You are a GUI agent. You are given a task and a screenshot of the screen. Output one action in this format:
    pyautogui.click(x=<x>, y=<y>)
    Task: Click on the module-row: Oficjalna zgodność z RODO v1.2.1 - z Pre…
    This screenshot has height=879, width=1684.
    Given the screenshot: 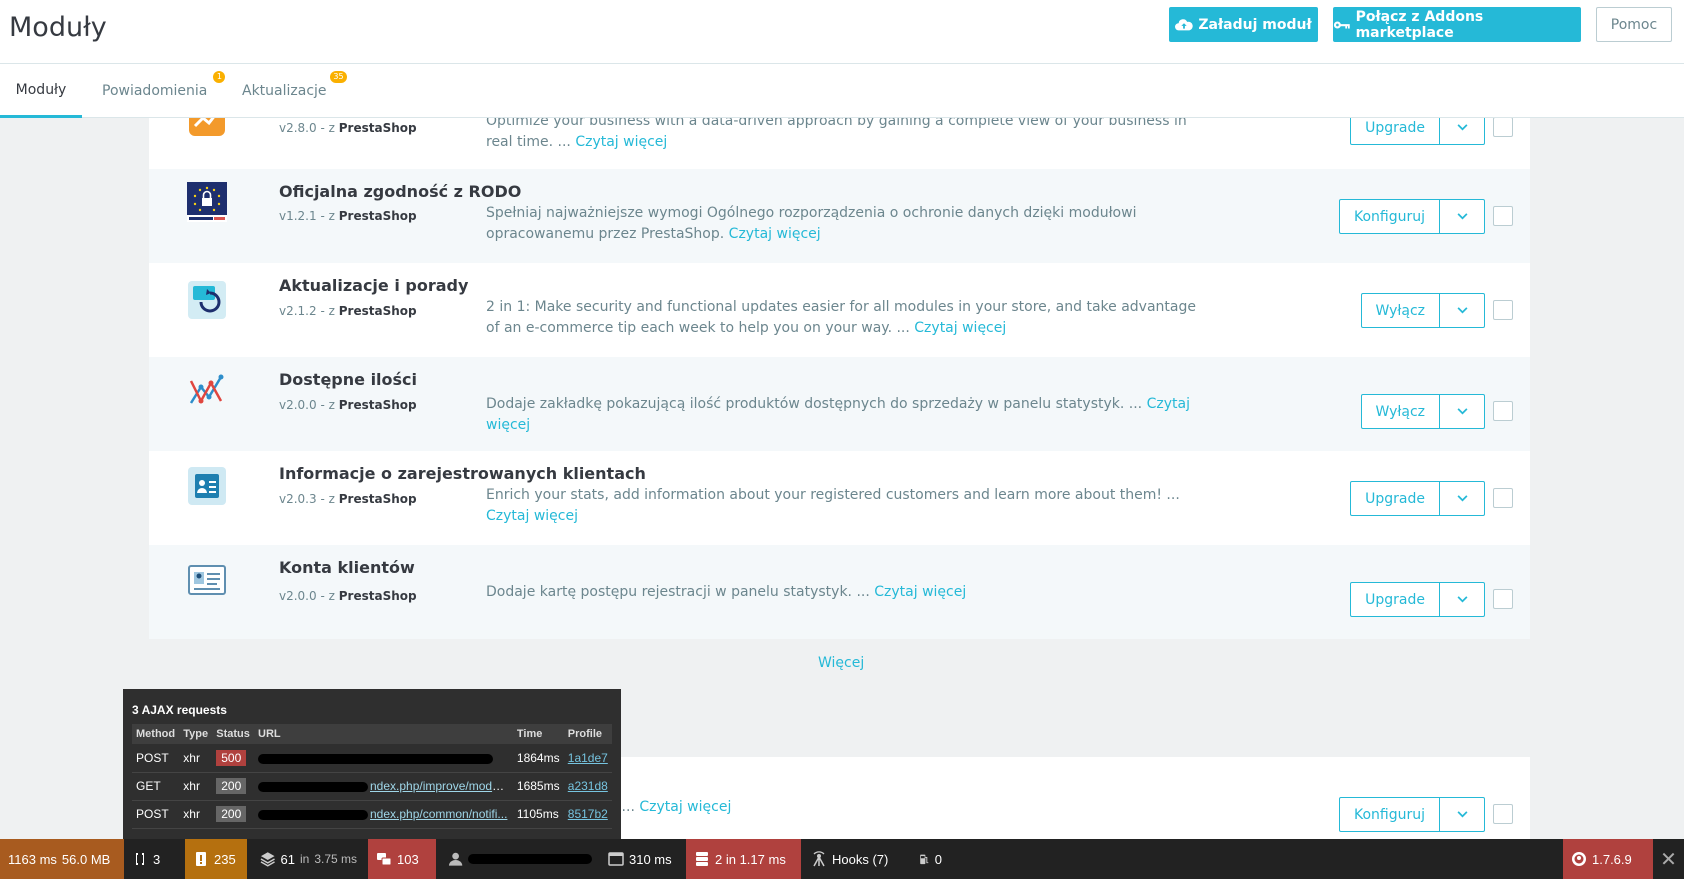 What is the action you would take?
    pyautogui.click(x=839, y=216)
    